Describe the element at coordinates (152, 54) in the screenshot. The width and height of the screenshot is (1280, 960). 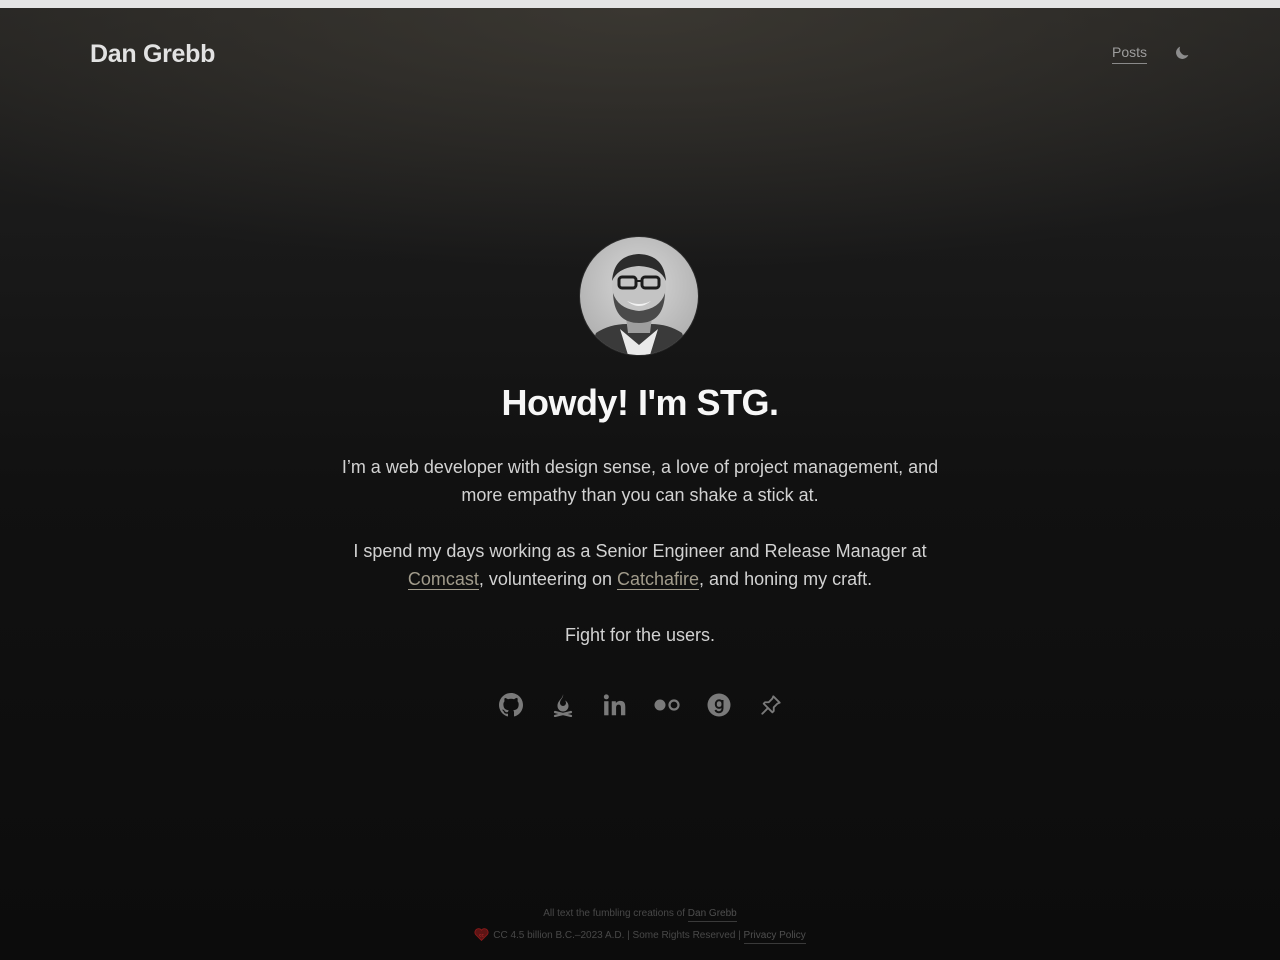
I see `site-title-link: Dan Grebb` at that location.